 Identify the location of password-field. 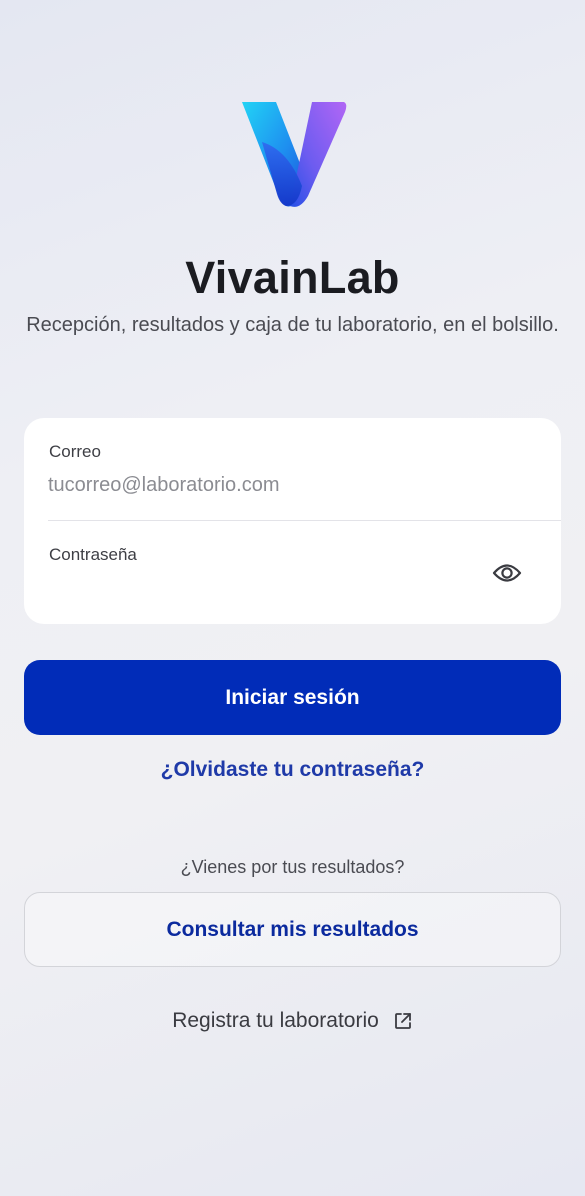
(263, 588).